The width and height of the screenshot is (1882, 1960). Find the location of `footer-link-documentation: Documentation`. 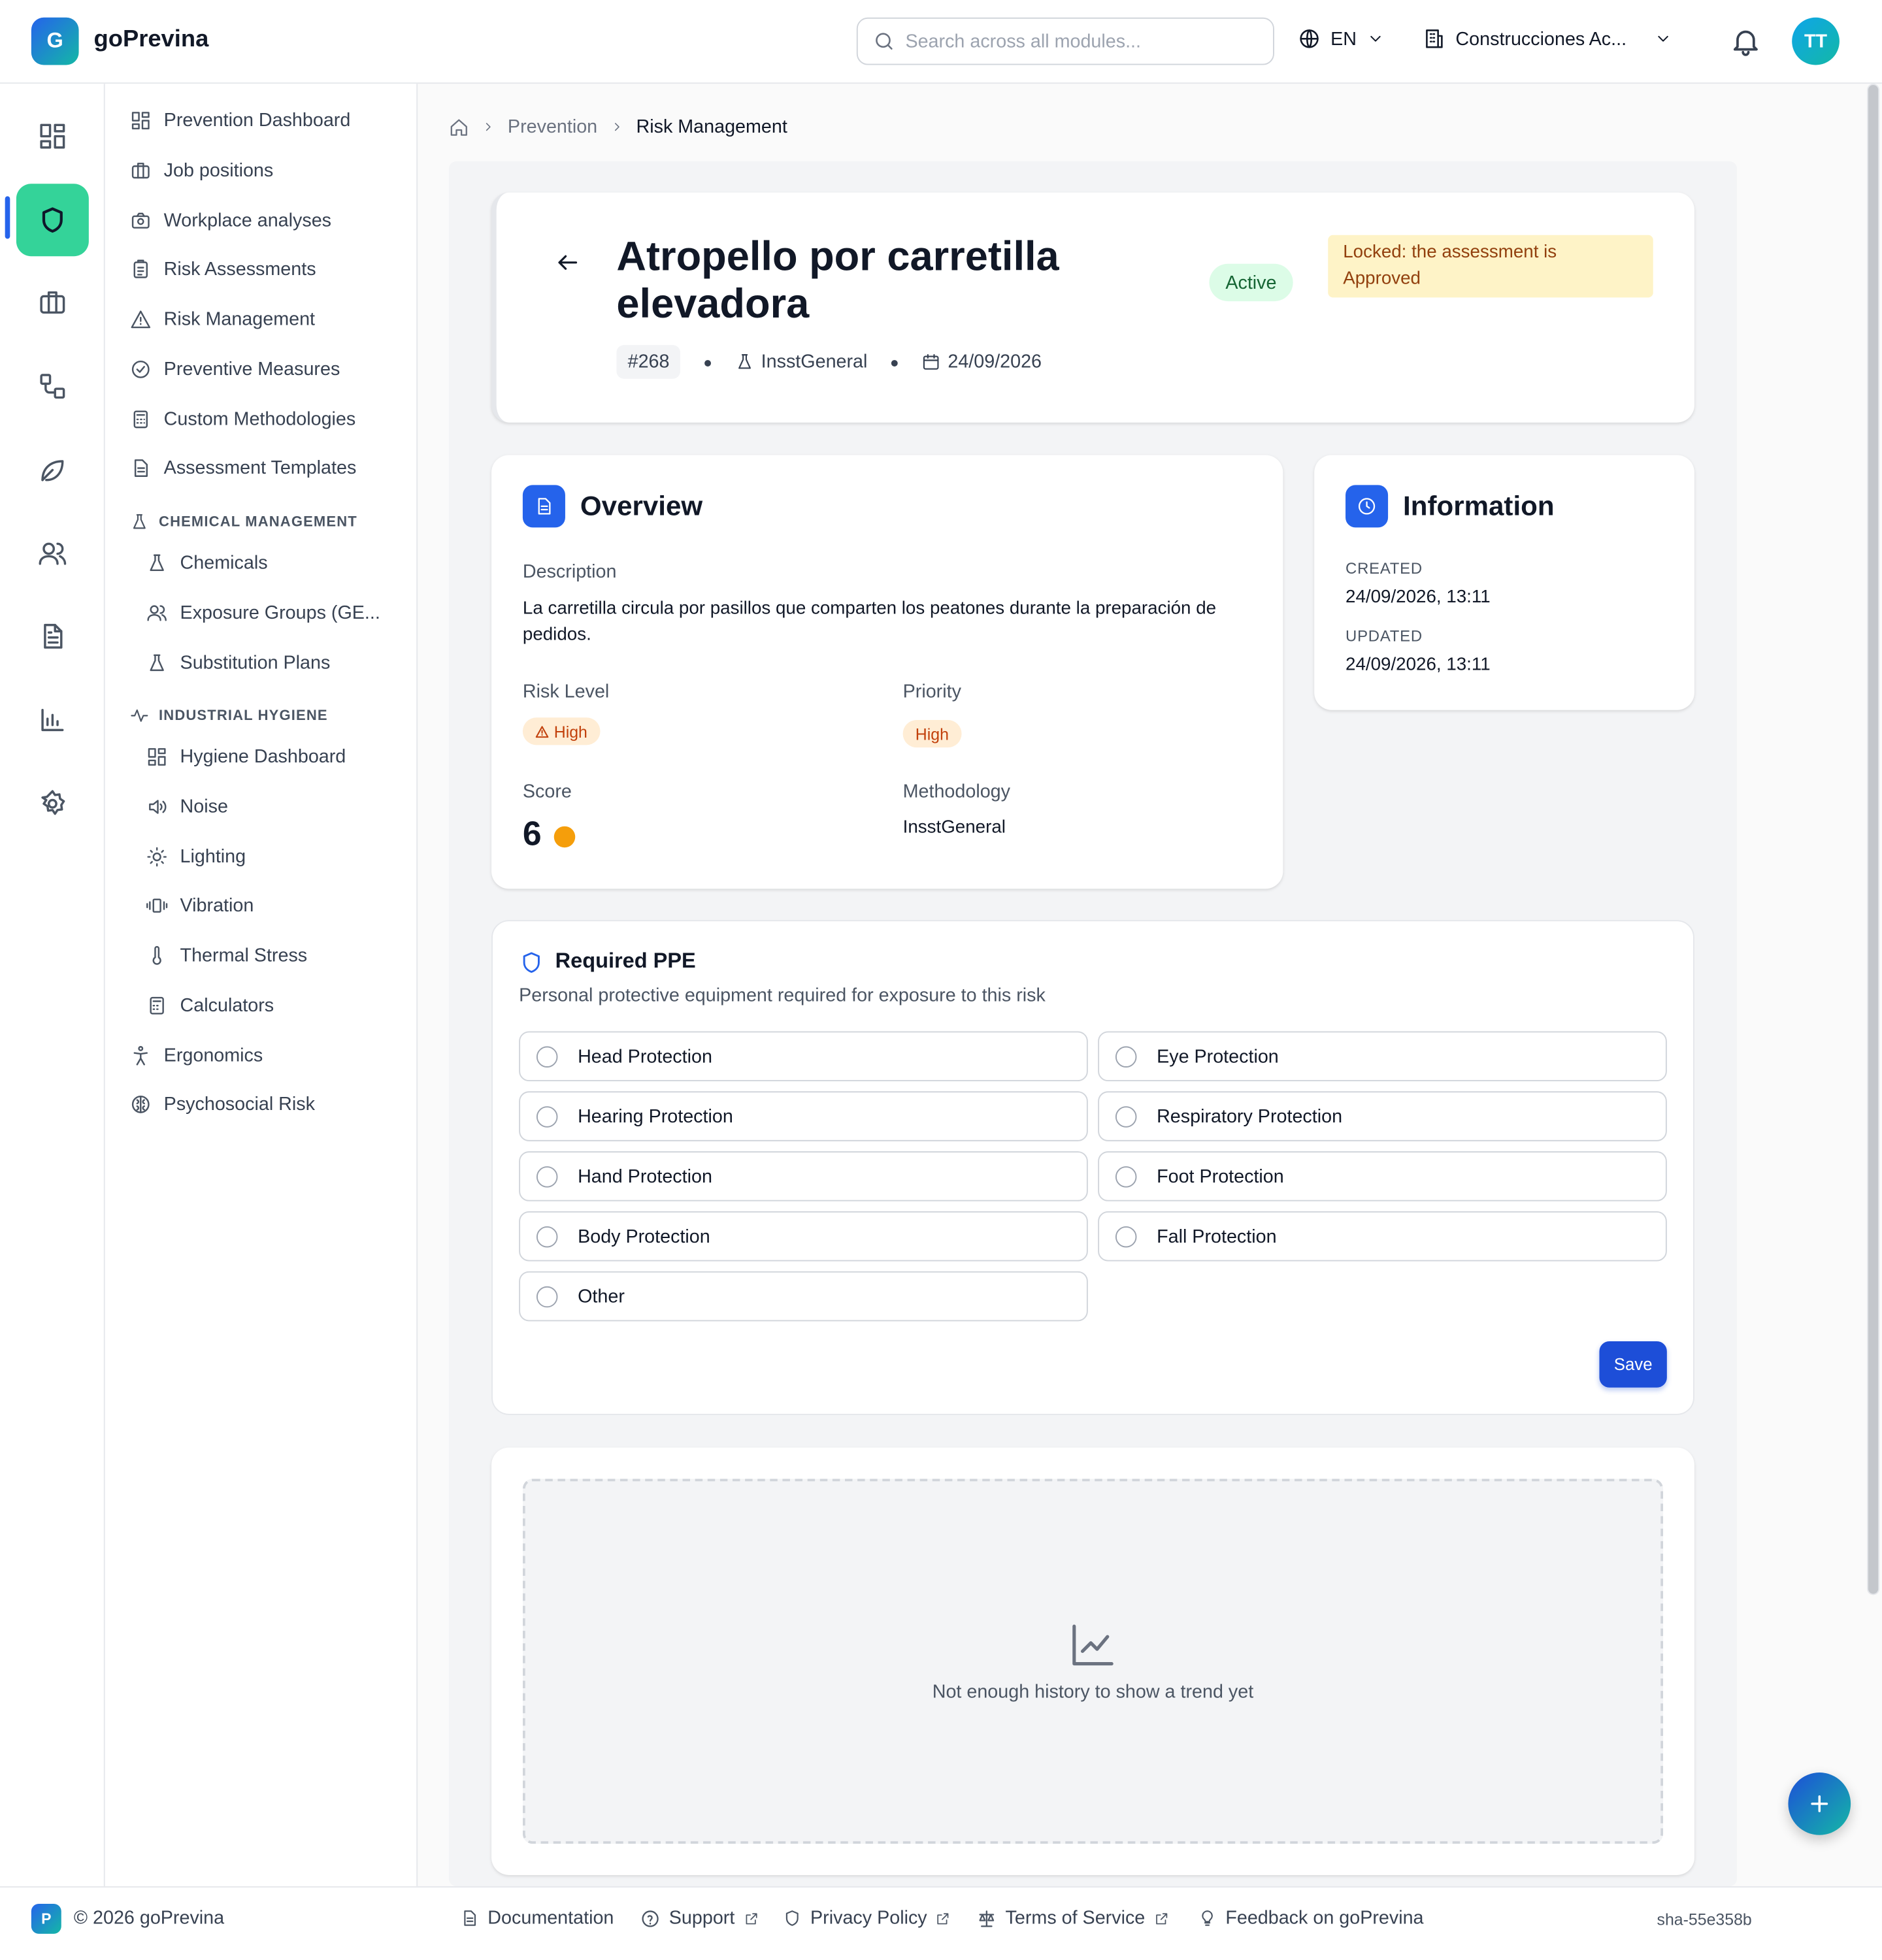

footer-link-documentation: Documentation is located at coordinates (537, 1918).